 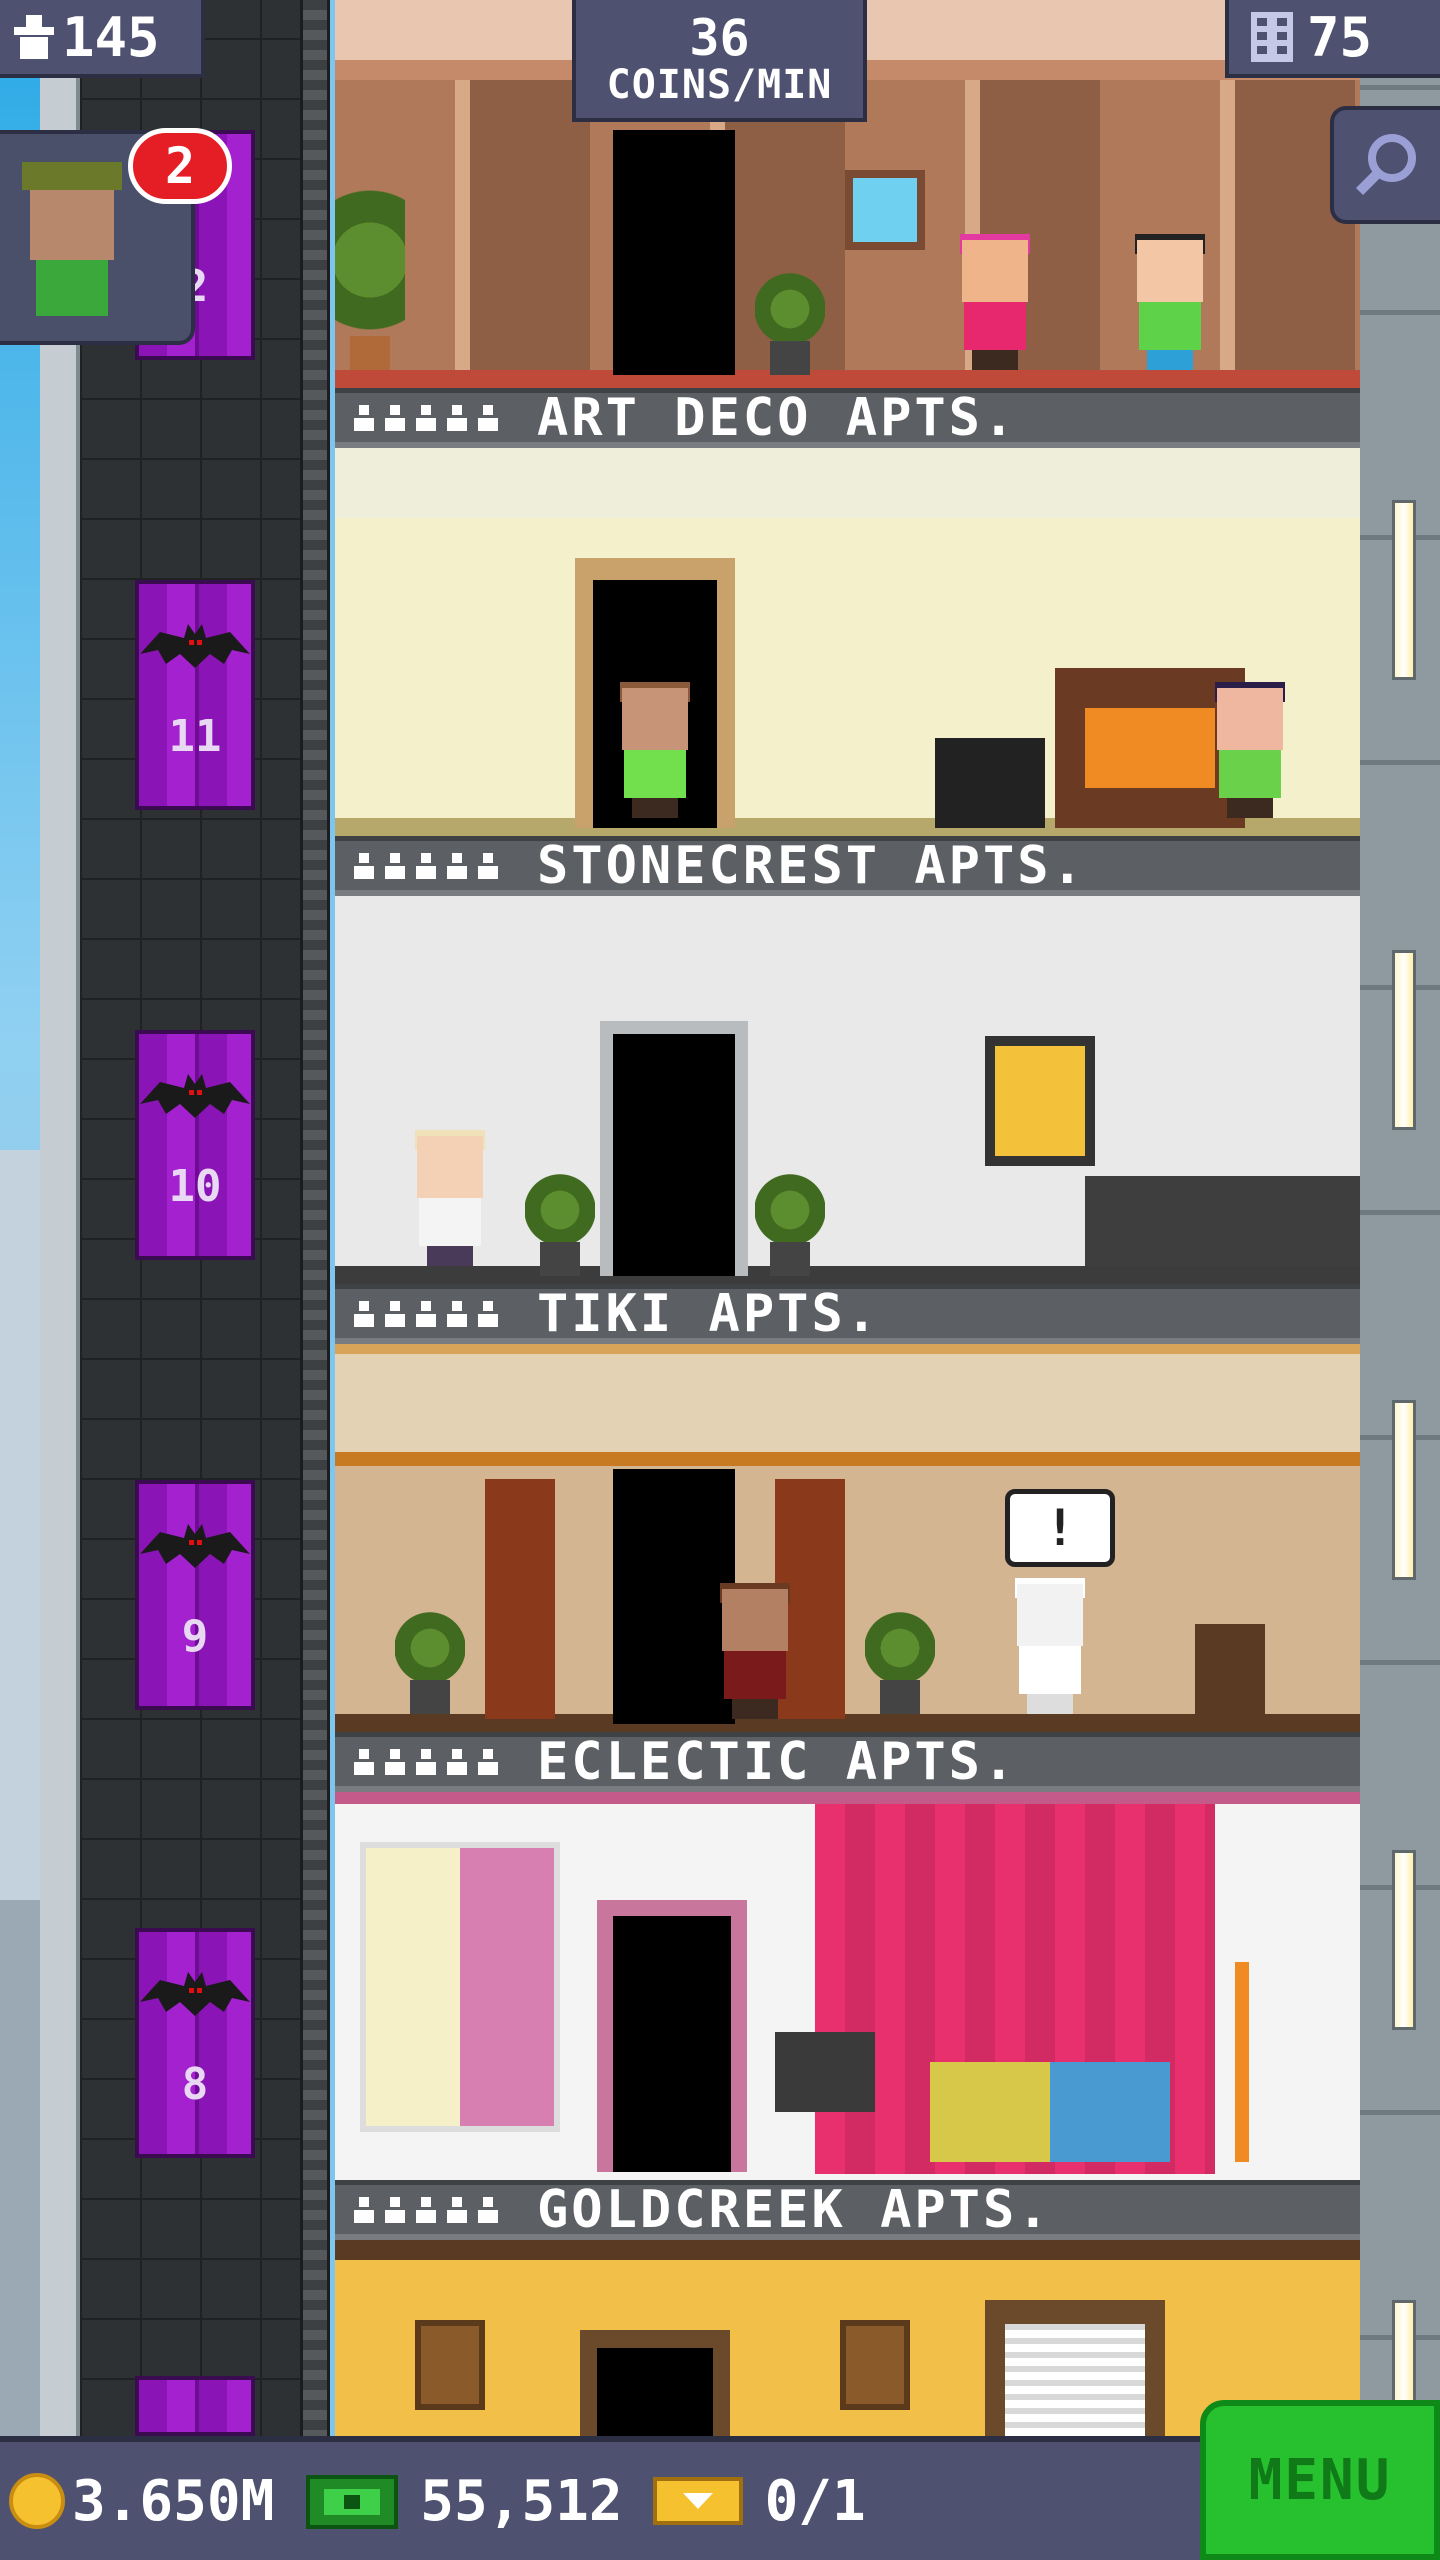 What do you see at coordinates (195, 2043) in the screenshot?
I see `elevator-door: 8` at bounding box center [195, 2043].